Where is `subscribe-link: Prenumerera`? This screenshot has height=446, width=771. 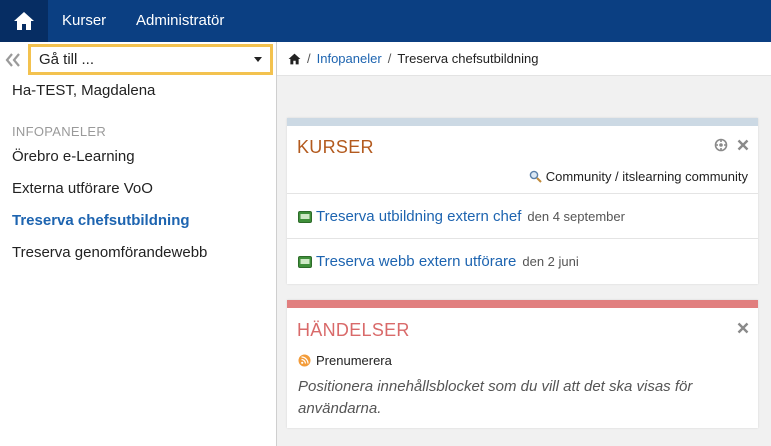 subscribe-link: Prenumerera is located at coordinates (345, 360).